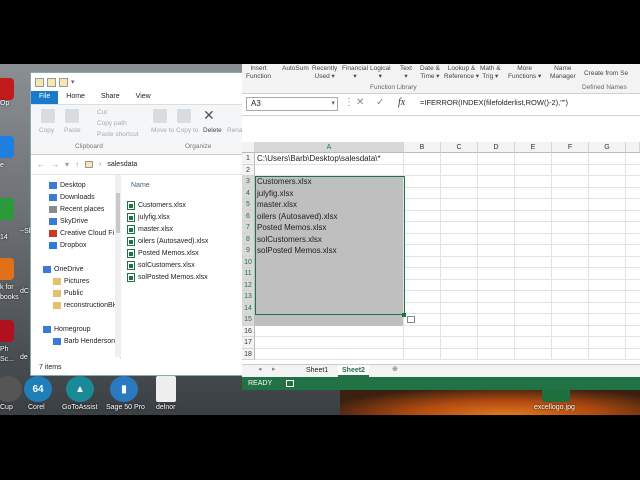  What do you see at coordinates (124, 389) in the screenshot?
I see `sage50-app-icon: ▮` at bounding box center [124, 389].